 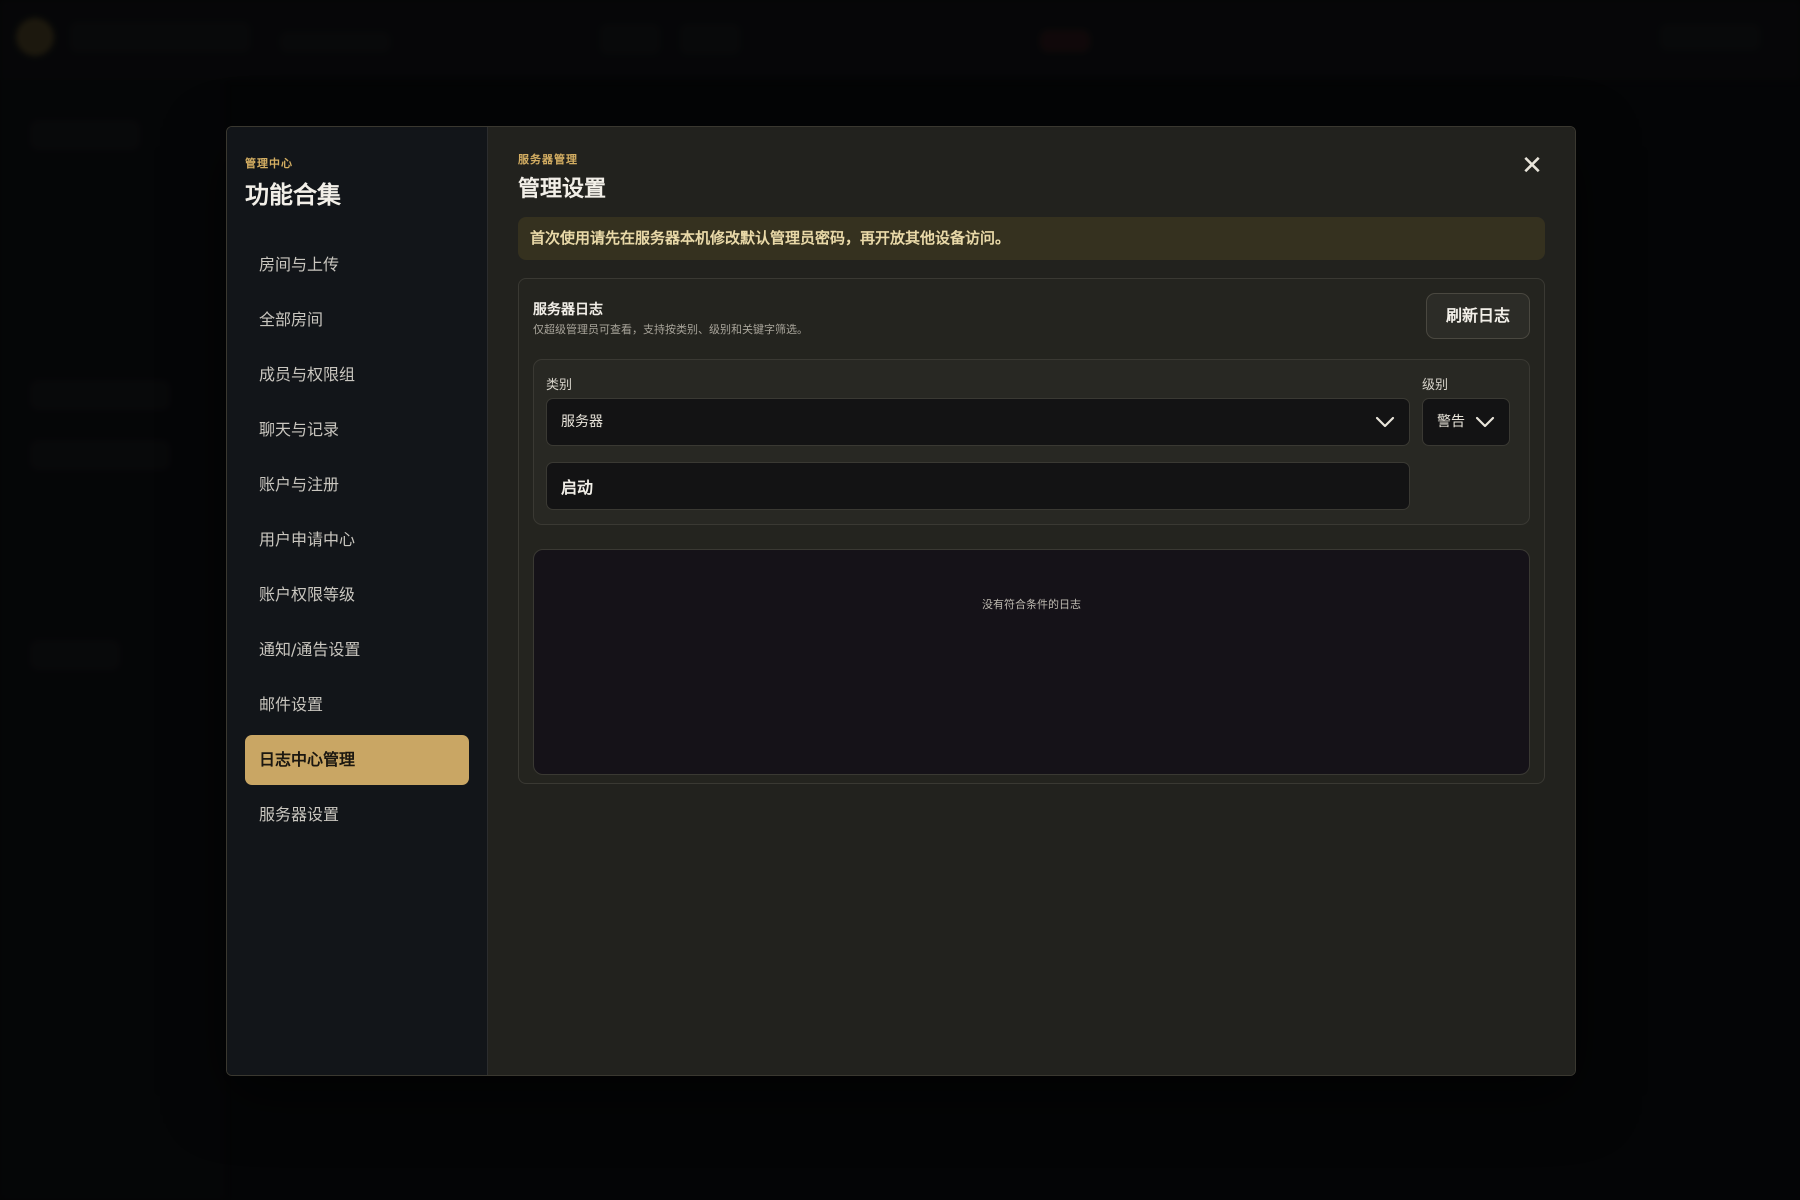 What do you see at coordinates (357, 595) in the screenshot?
I see `sidebar-item-permission-levels: 账户权限等级` at bounding box center [357, 595].